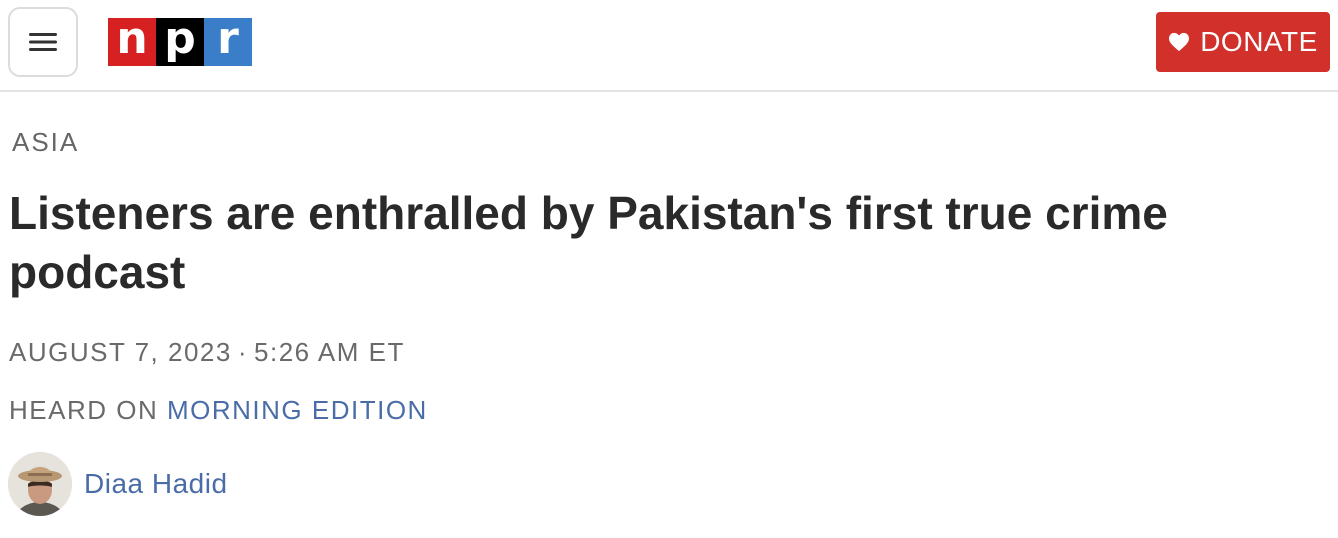 This screenshot has height=538, width=1338. I want to click on heard-on: HEARD ON MORNING EDITION, so click(218, 410).